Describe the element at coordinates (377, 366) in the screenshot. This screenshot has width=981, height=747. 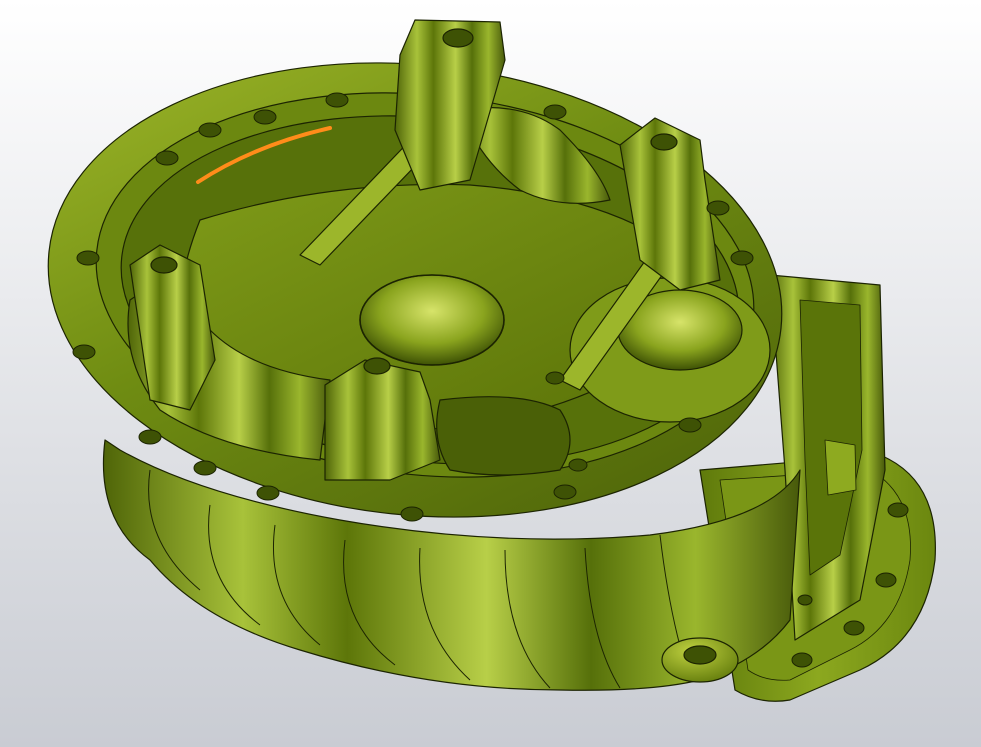
I see `front-tower-hole` at that location.